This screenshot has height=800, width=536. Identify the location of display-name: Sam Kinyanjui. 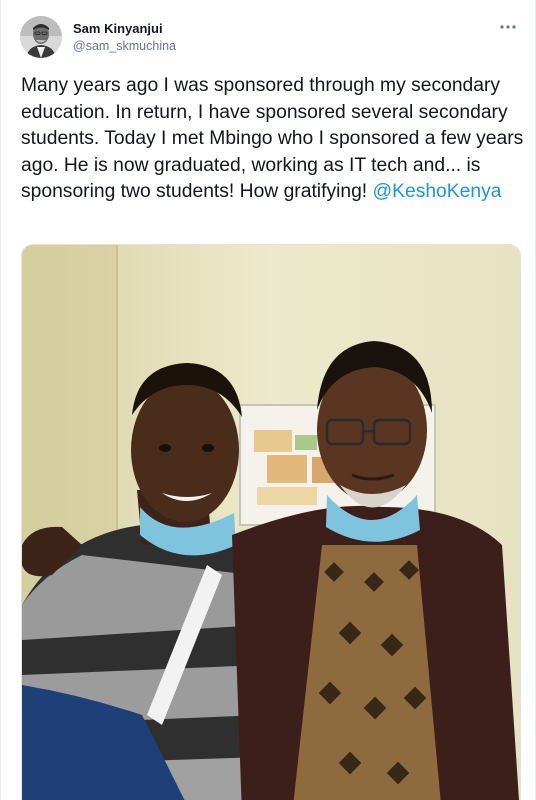
(124, 29).